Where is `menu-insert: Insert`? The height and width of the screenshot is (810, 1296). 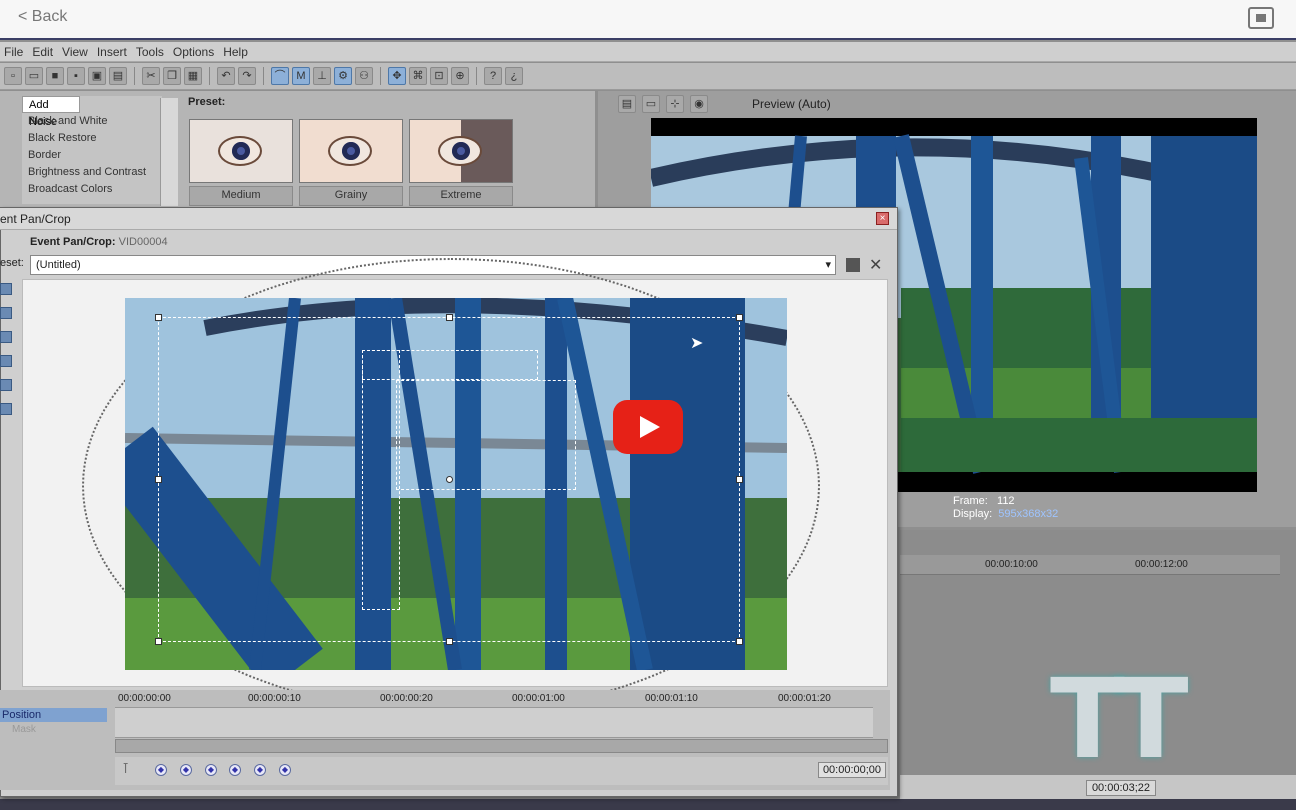 menu-insert: Insert is located at coordinates (112, 52).